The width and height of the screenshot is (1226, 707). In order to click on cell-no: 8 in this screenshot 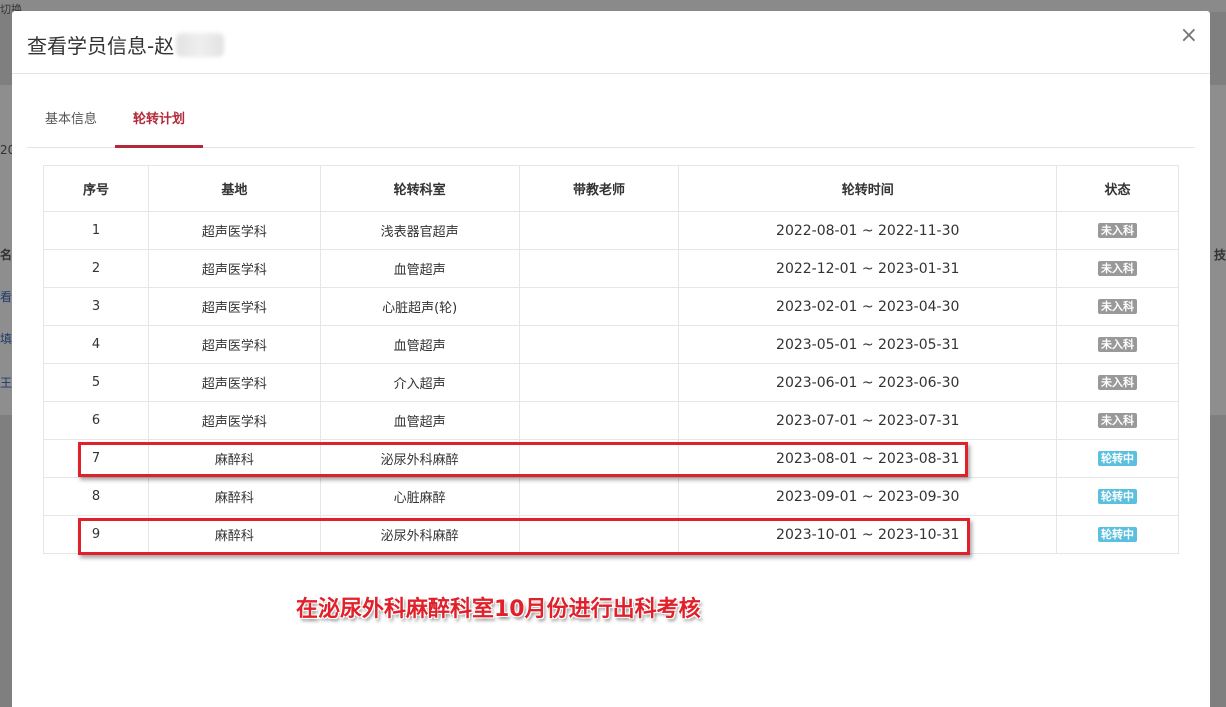, I will do `click(96, 496)`.